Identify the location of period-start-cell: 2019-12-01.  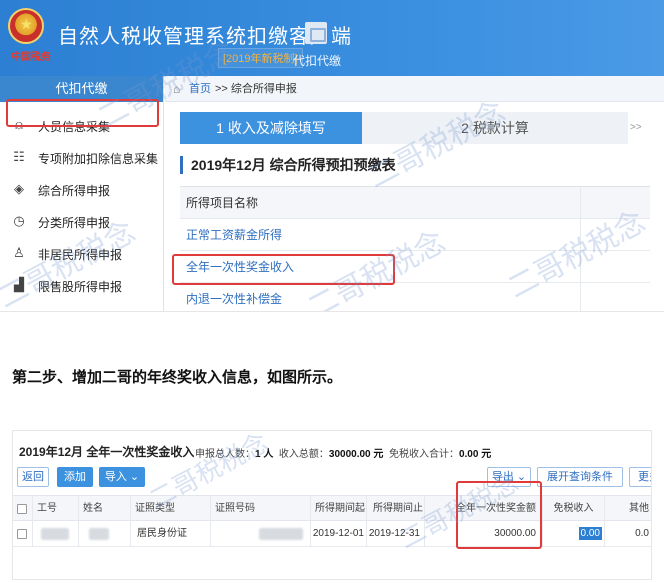
(339, 534).